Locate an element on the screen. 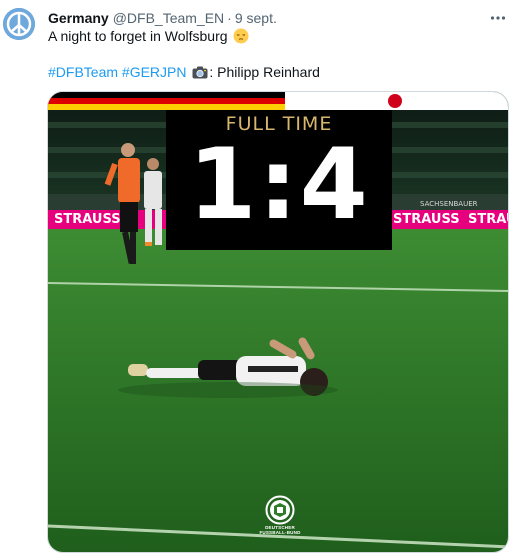  more-dots-icon is located at coordinates (498, 18).